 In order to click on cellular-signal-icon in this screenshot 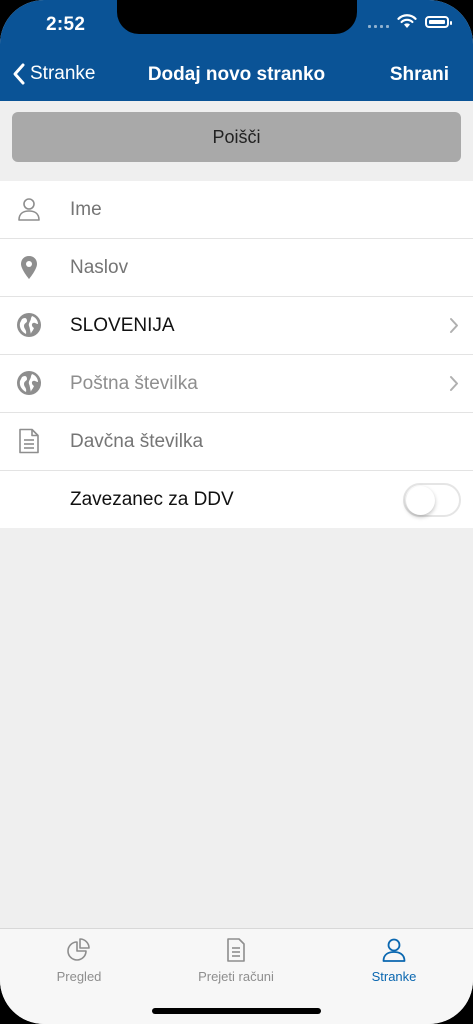, I will do `click(378, 22)`.